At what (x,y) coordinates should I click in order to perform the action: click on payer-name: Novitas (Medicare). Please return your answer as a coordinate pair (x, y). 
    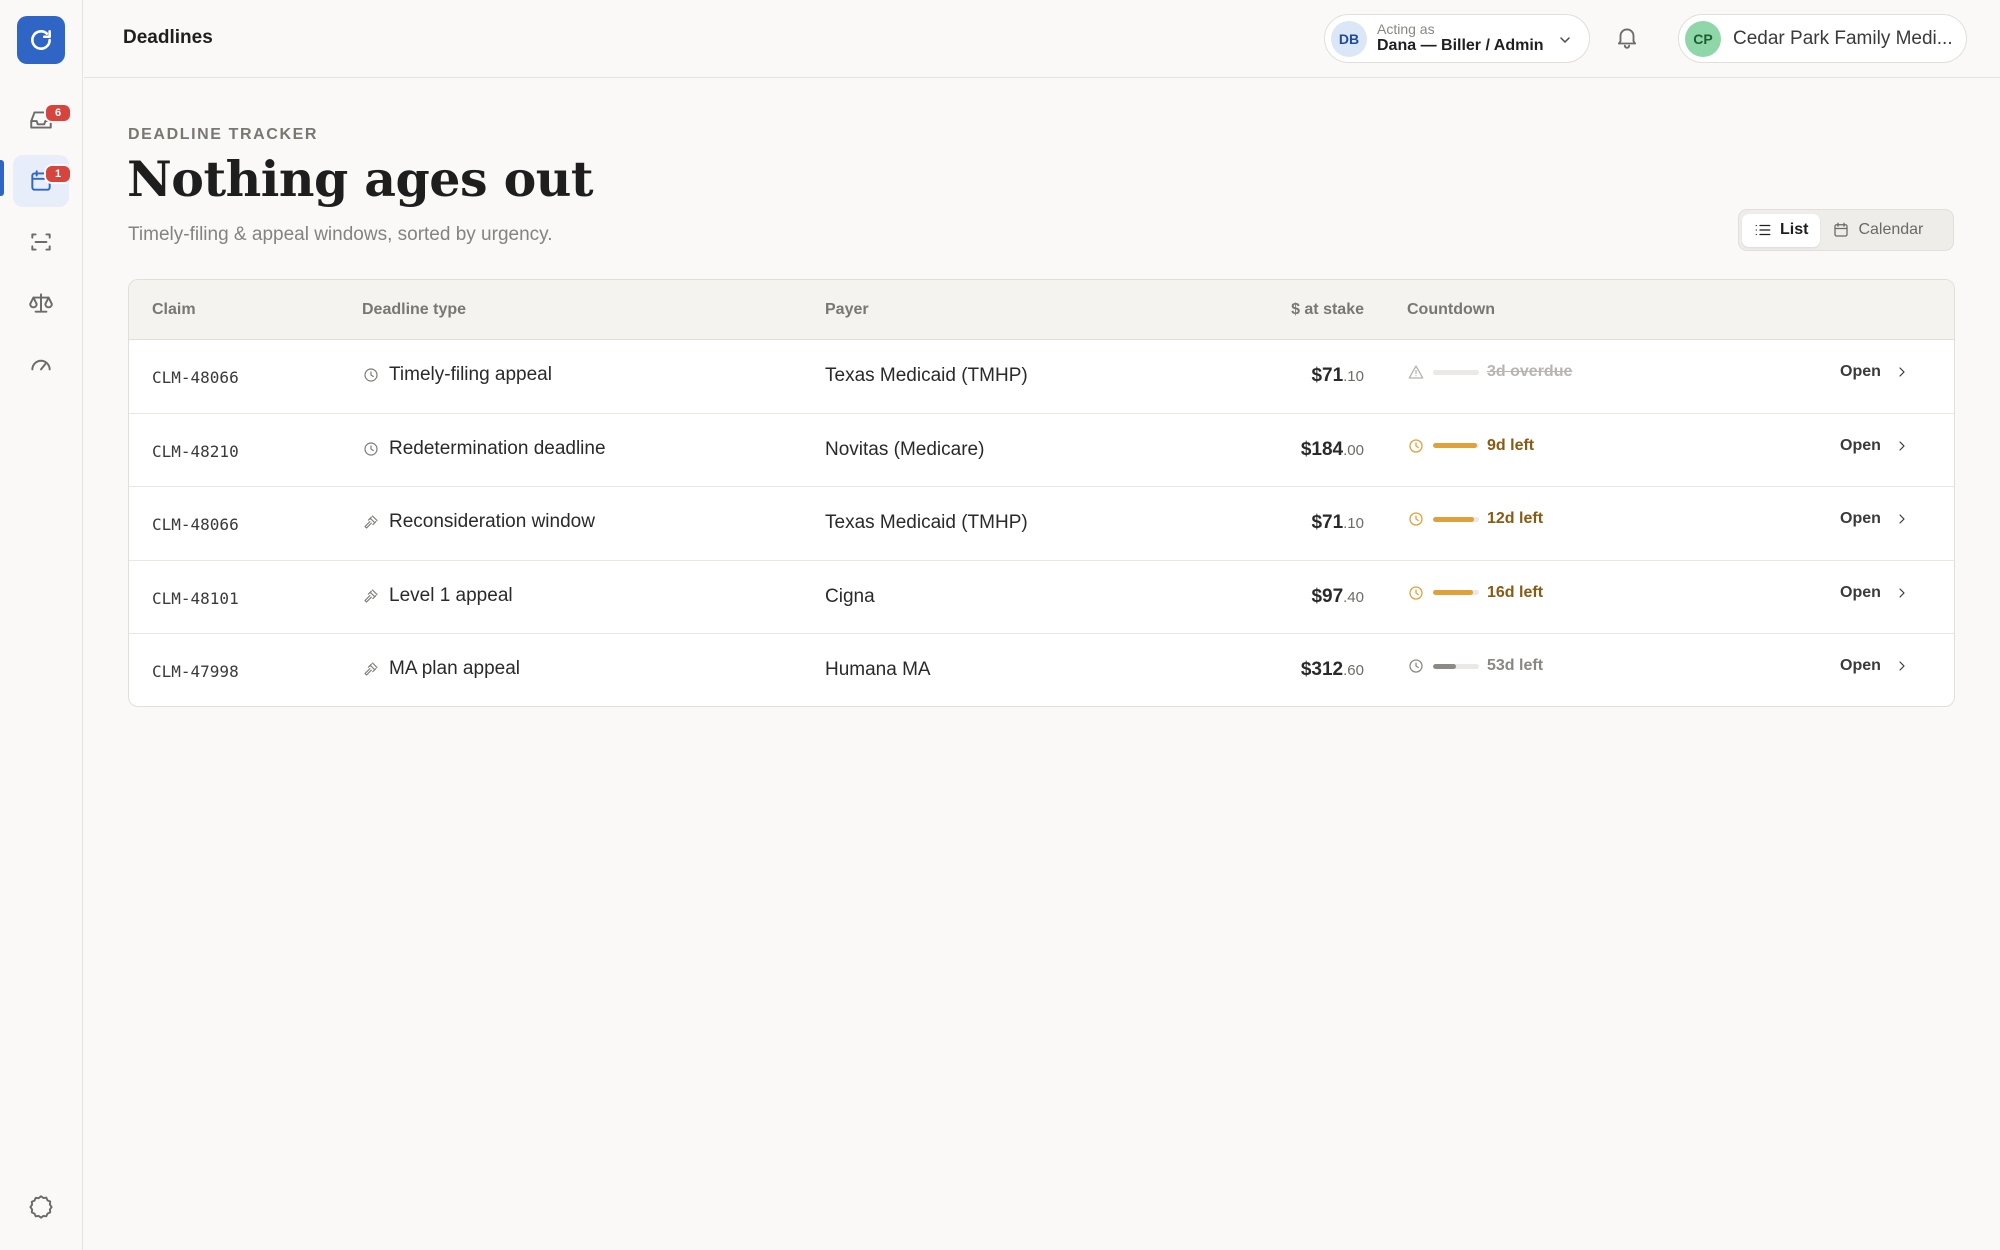
    Looking at the image, I should click on (905, 449).